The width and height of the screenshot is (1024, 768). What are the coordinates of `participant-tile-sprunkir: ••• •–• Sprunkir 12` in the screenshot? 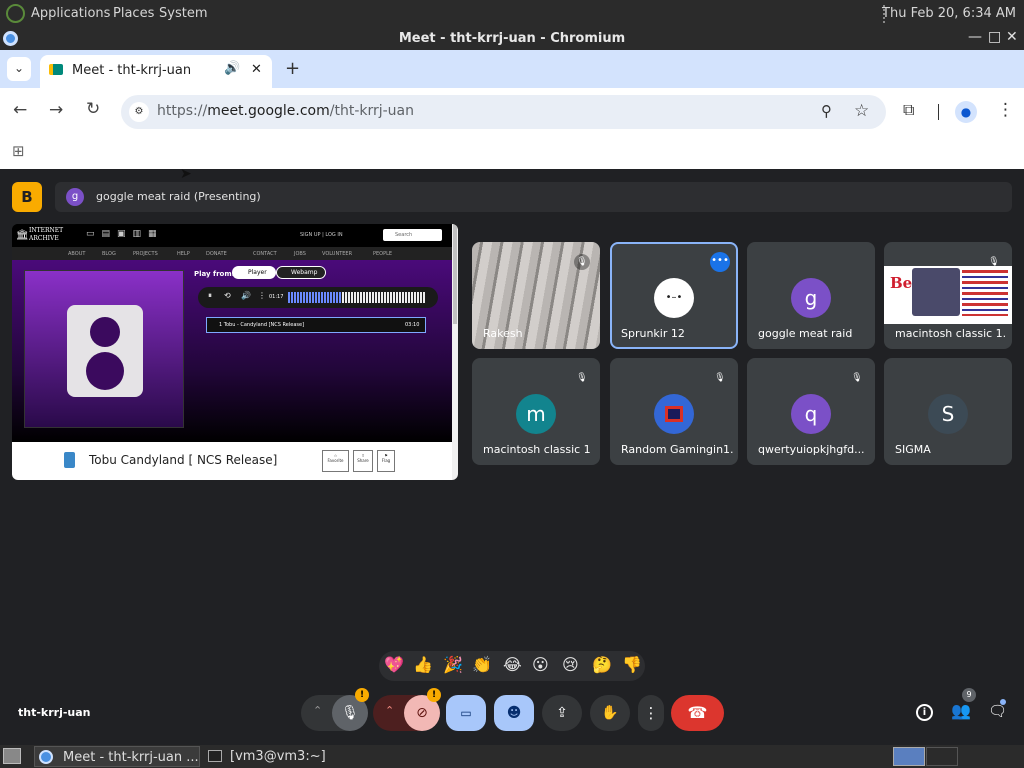 It's located at (674, 295).